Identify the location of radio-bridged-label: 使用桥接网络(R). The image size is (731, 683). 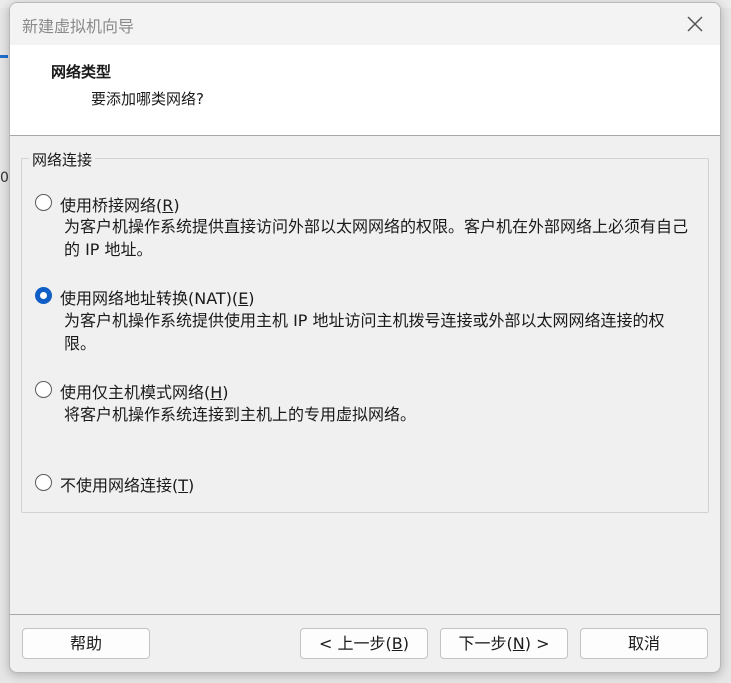
(120, 204).